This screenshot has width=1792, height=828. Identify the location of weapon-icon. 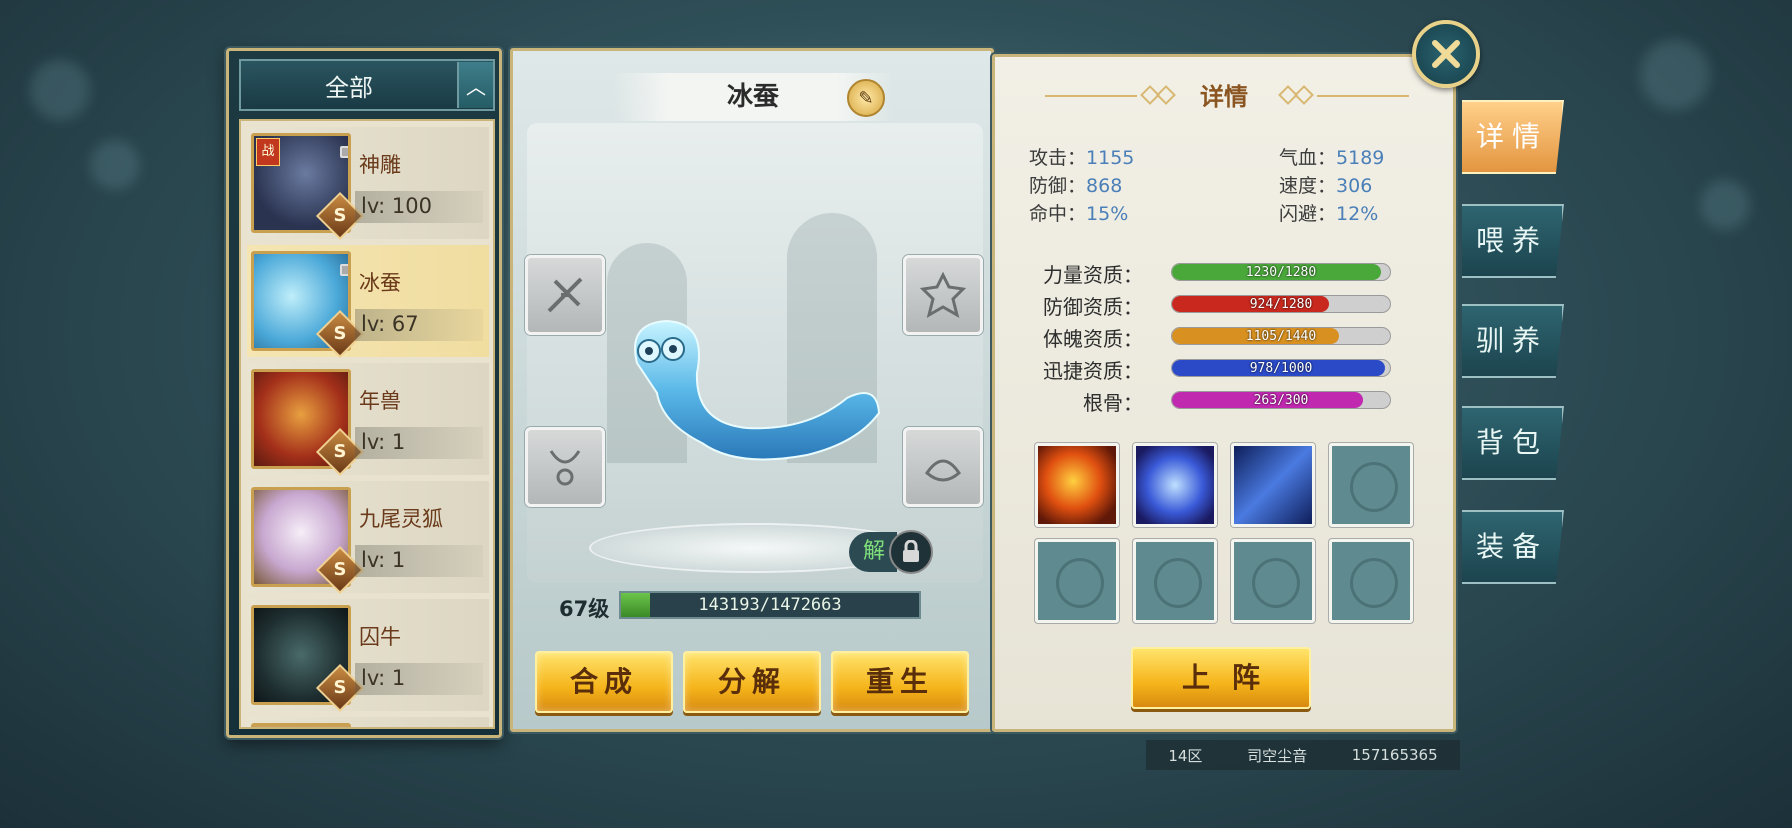
(565, 295).